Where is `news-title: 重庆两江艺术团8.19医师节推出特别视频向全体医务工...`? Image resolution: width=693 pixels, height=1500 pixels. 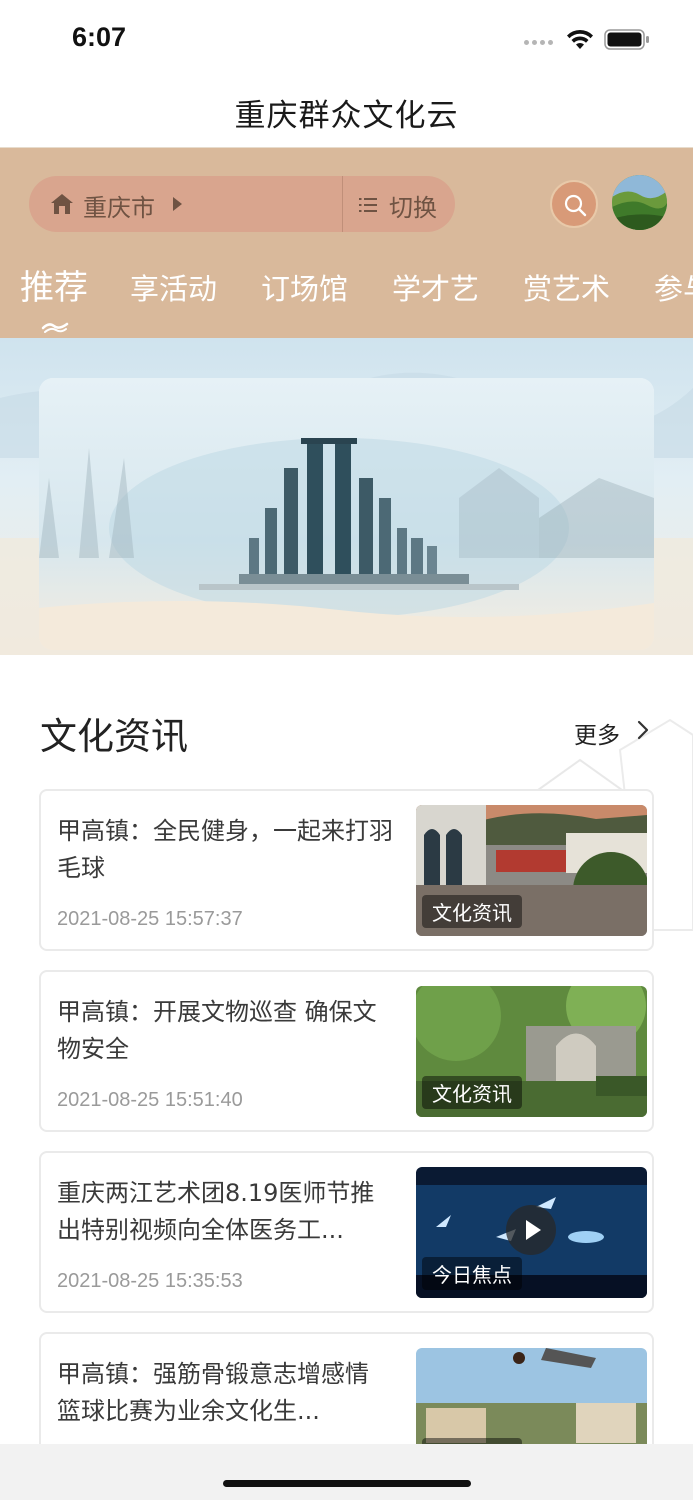
news-title: 重庆两江艺术团8.19医师节推出特别视频向全体医务工... is located at coordinates (227, 1212).